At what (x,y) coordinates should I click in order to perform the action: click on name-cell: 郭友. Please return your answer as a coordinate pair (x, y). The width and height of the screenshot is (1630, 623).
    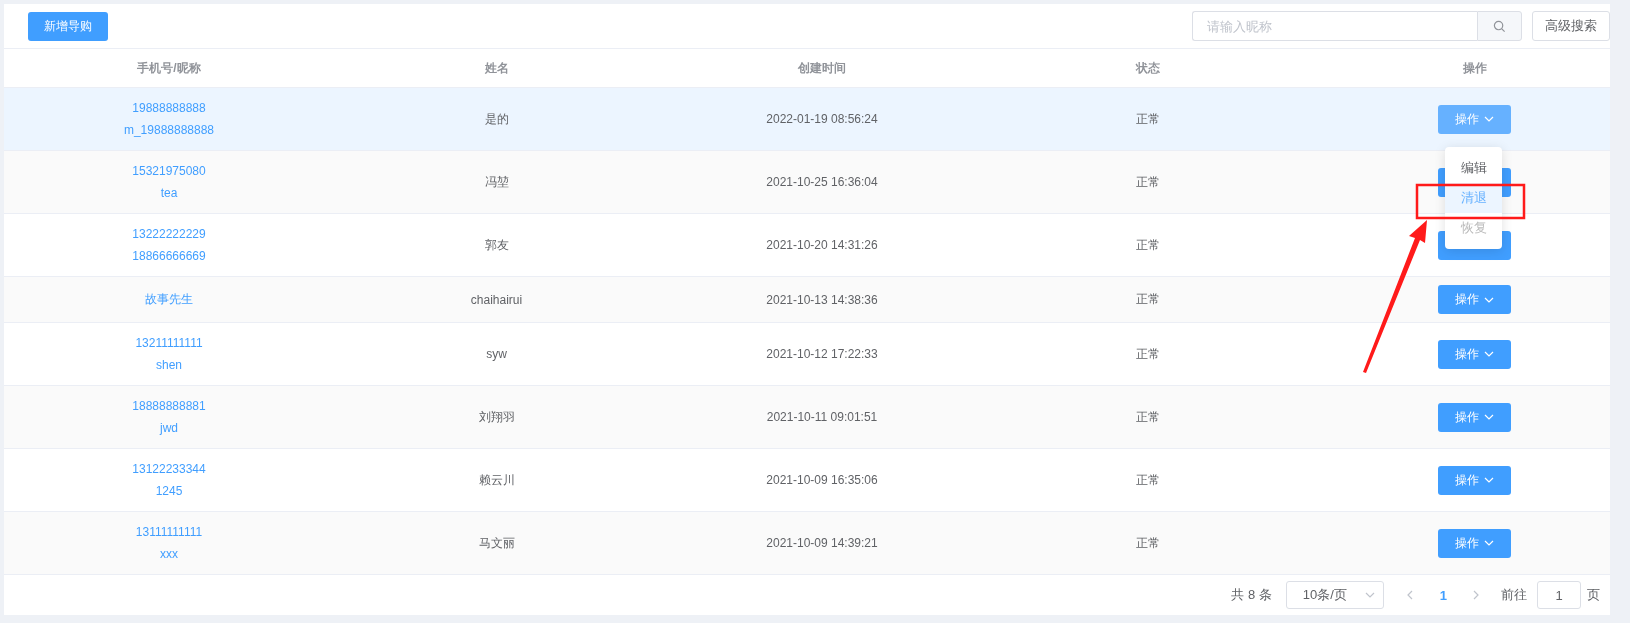
    Looking at the image, I should click on (496, 244).